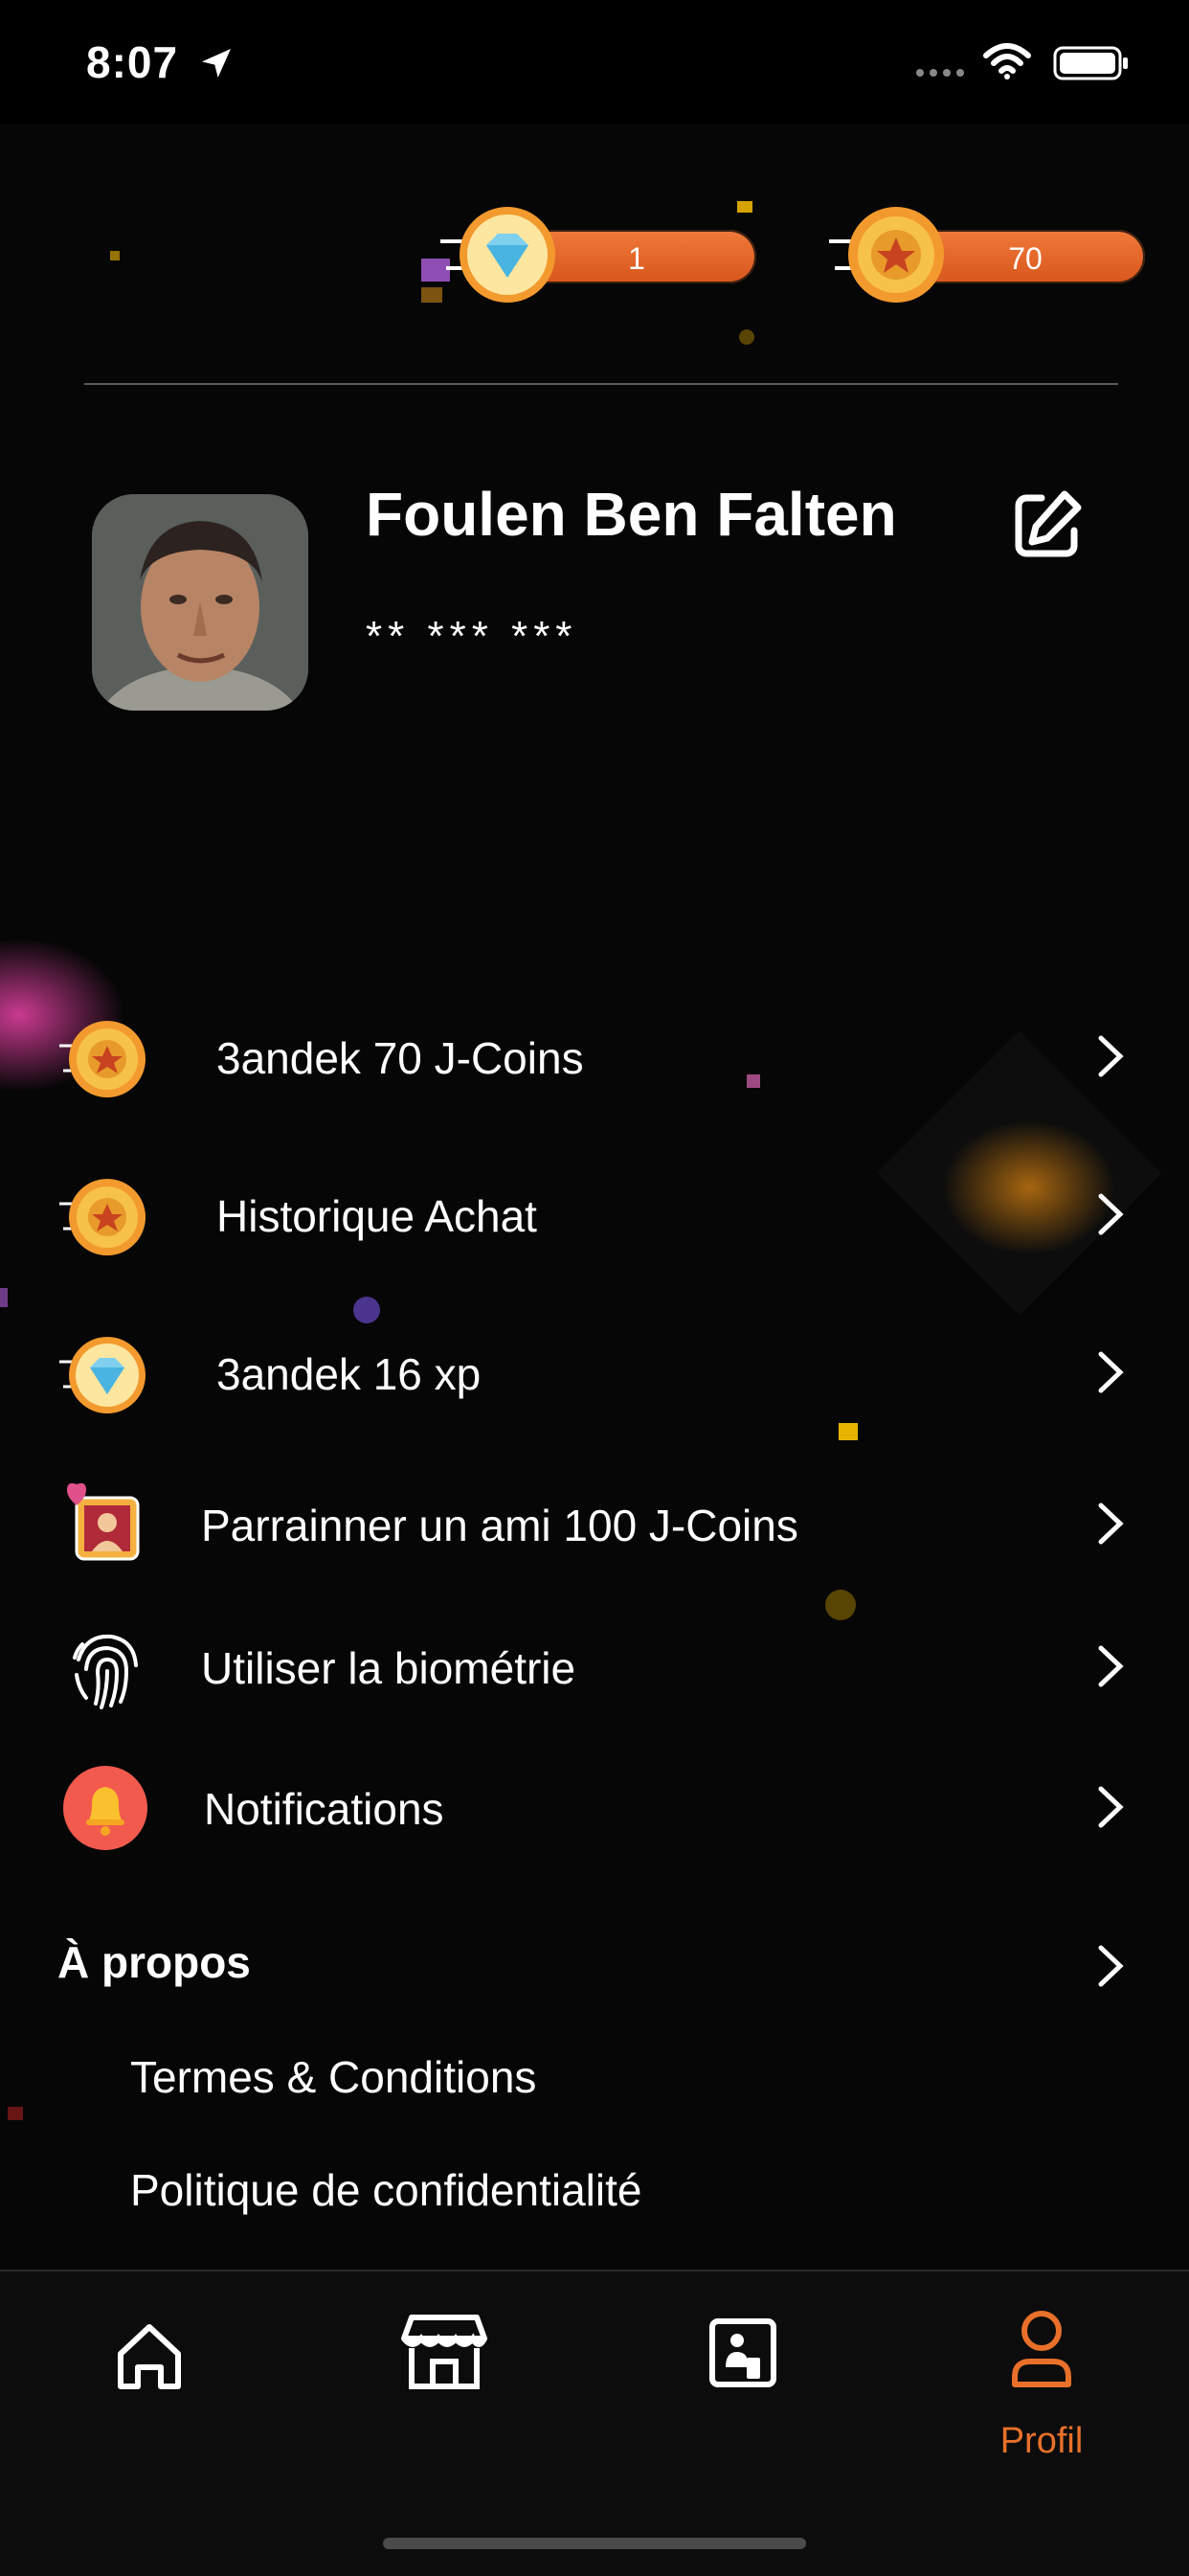  I want to click on store-icon, so click(444, 2352).